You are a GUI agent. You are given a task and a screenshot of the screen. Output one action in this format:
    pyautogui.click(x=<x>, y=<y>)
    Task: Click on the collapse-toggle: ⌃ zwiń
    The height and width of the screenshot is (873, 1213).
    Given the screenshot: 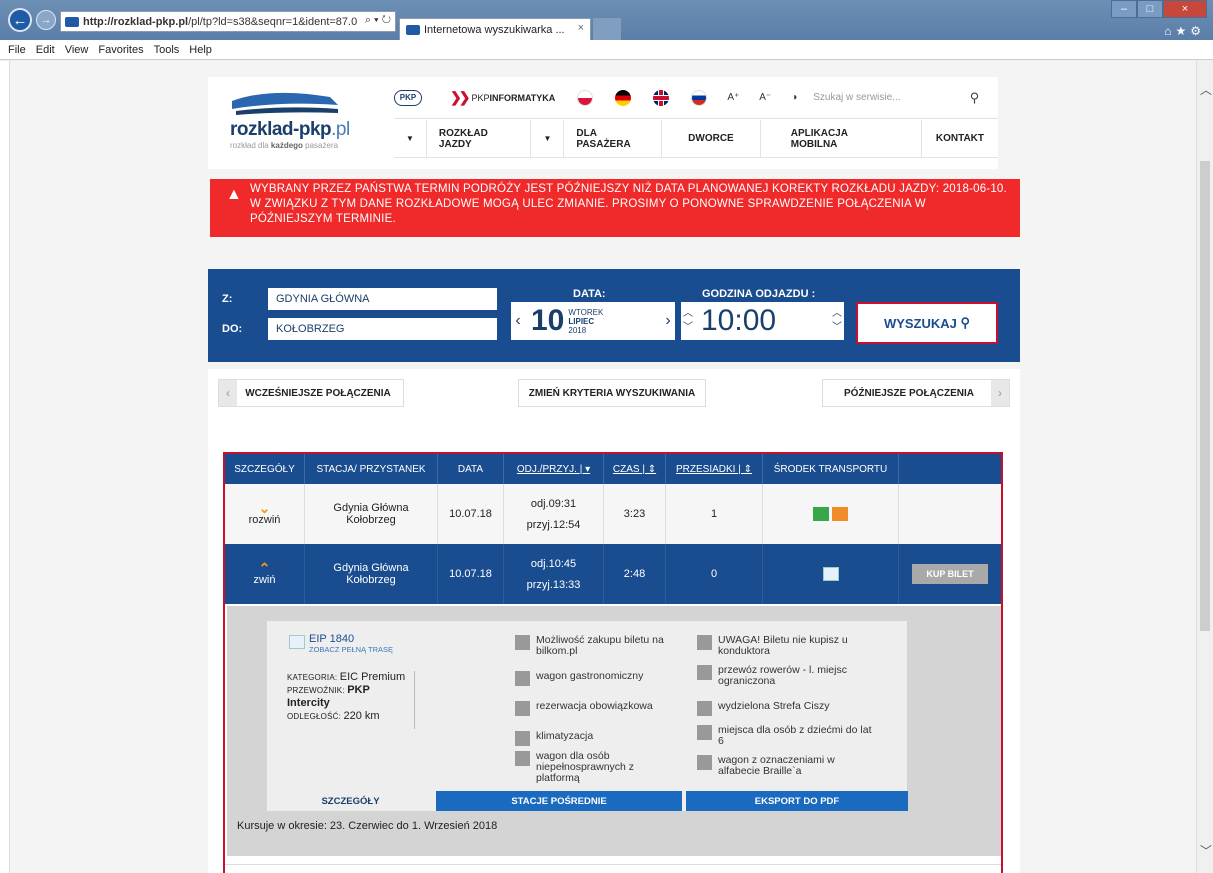 What is the action you would take?
    pyautogui.click(x=265, y=574)
    